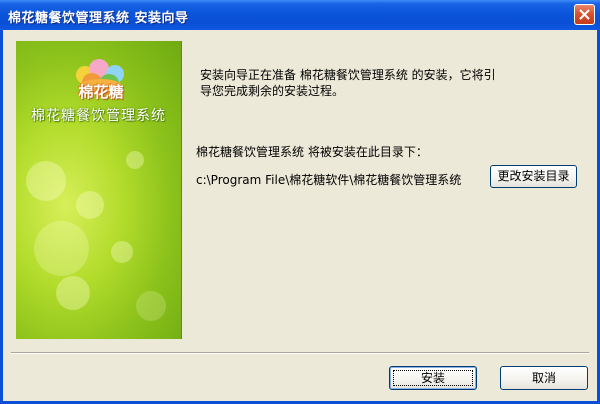  What do you see at coordinates (300, 353) in the screenshot?
I see `separator` at bounding box center [300, 353].